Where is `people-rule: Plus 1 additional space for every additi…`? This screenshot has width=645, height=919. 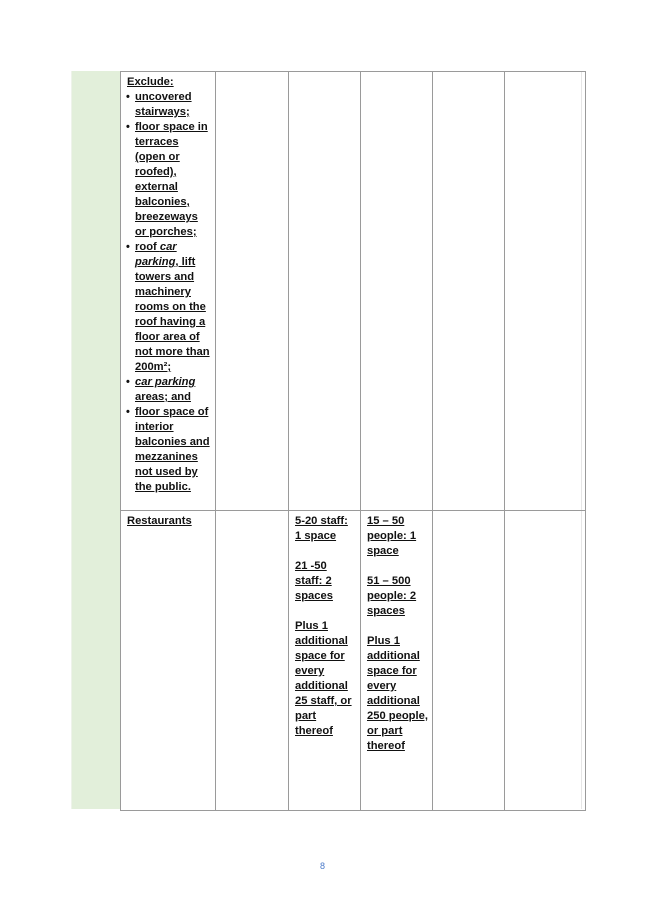 people-rule: Plus 1 additional space for every additi… is located at coordinates (397, 693).